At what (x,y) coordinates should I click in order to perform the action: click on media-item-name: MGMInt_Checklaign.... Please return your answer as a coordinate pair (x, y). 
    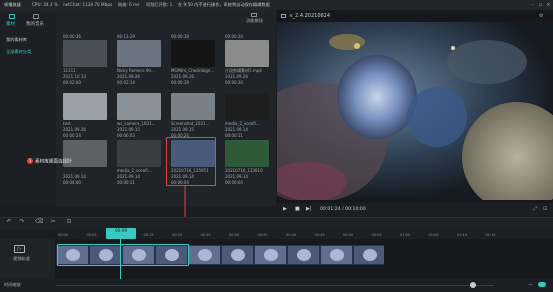
    Looking at the image, I should click on (193, 70).